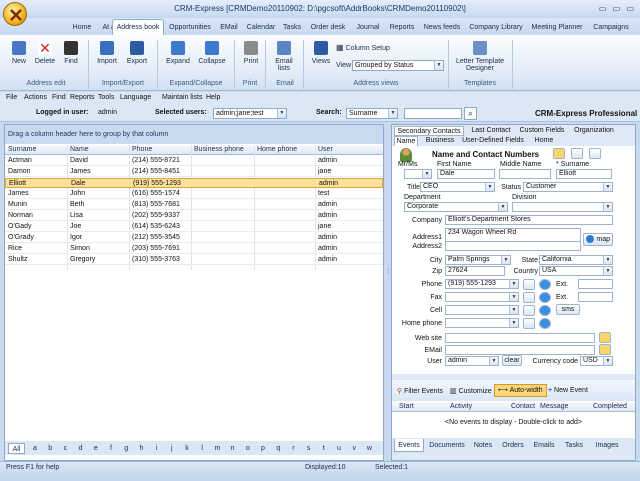  What do you see at coordinates (141, 448) in the screenshot?
I see `alphabet-filter-h: h` at bounding box center [141, 448].